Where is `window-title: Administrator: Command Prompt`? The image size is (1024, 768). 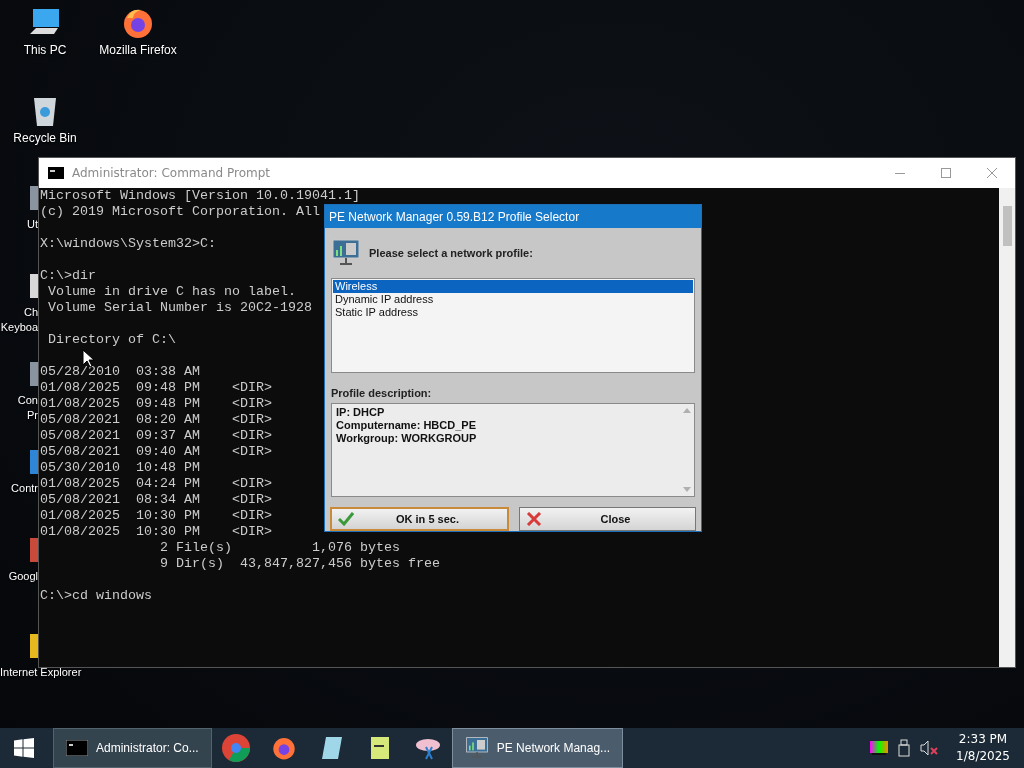 window-title: Administrator: Command Prompt is located at coordinates (171, 173).